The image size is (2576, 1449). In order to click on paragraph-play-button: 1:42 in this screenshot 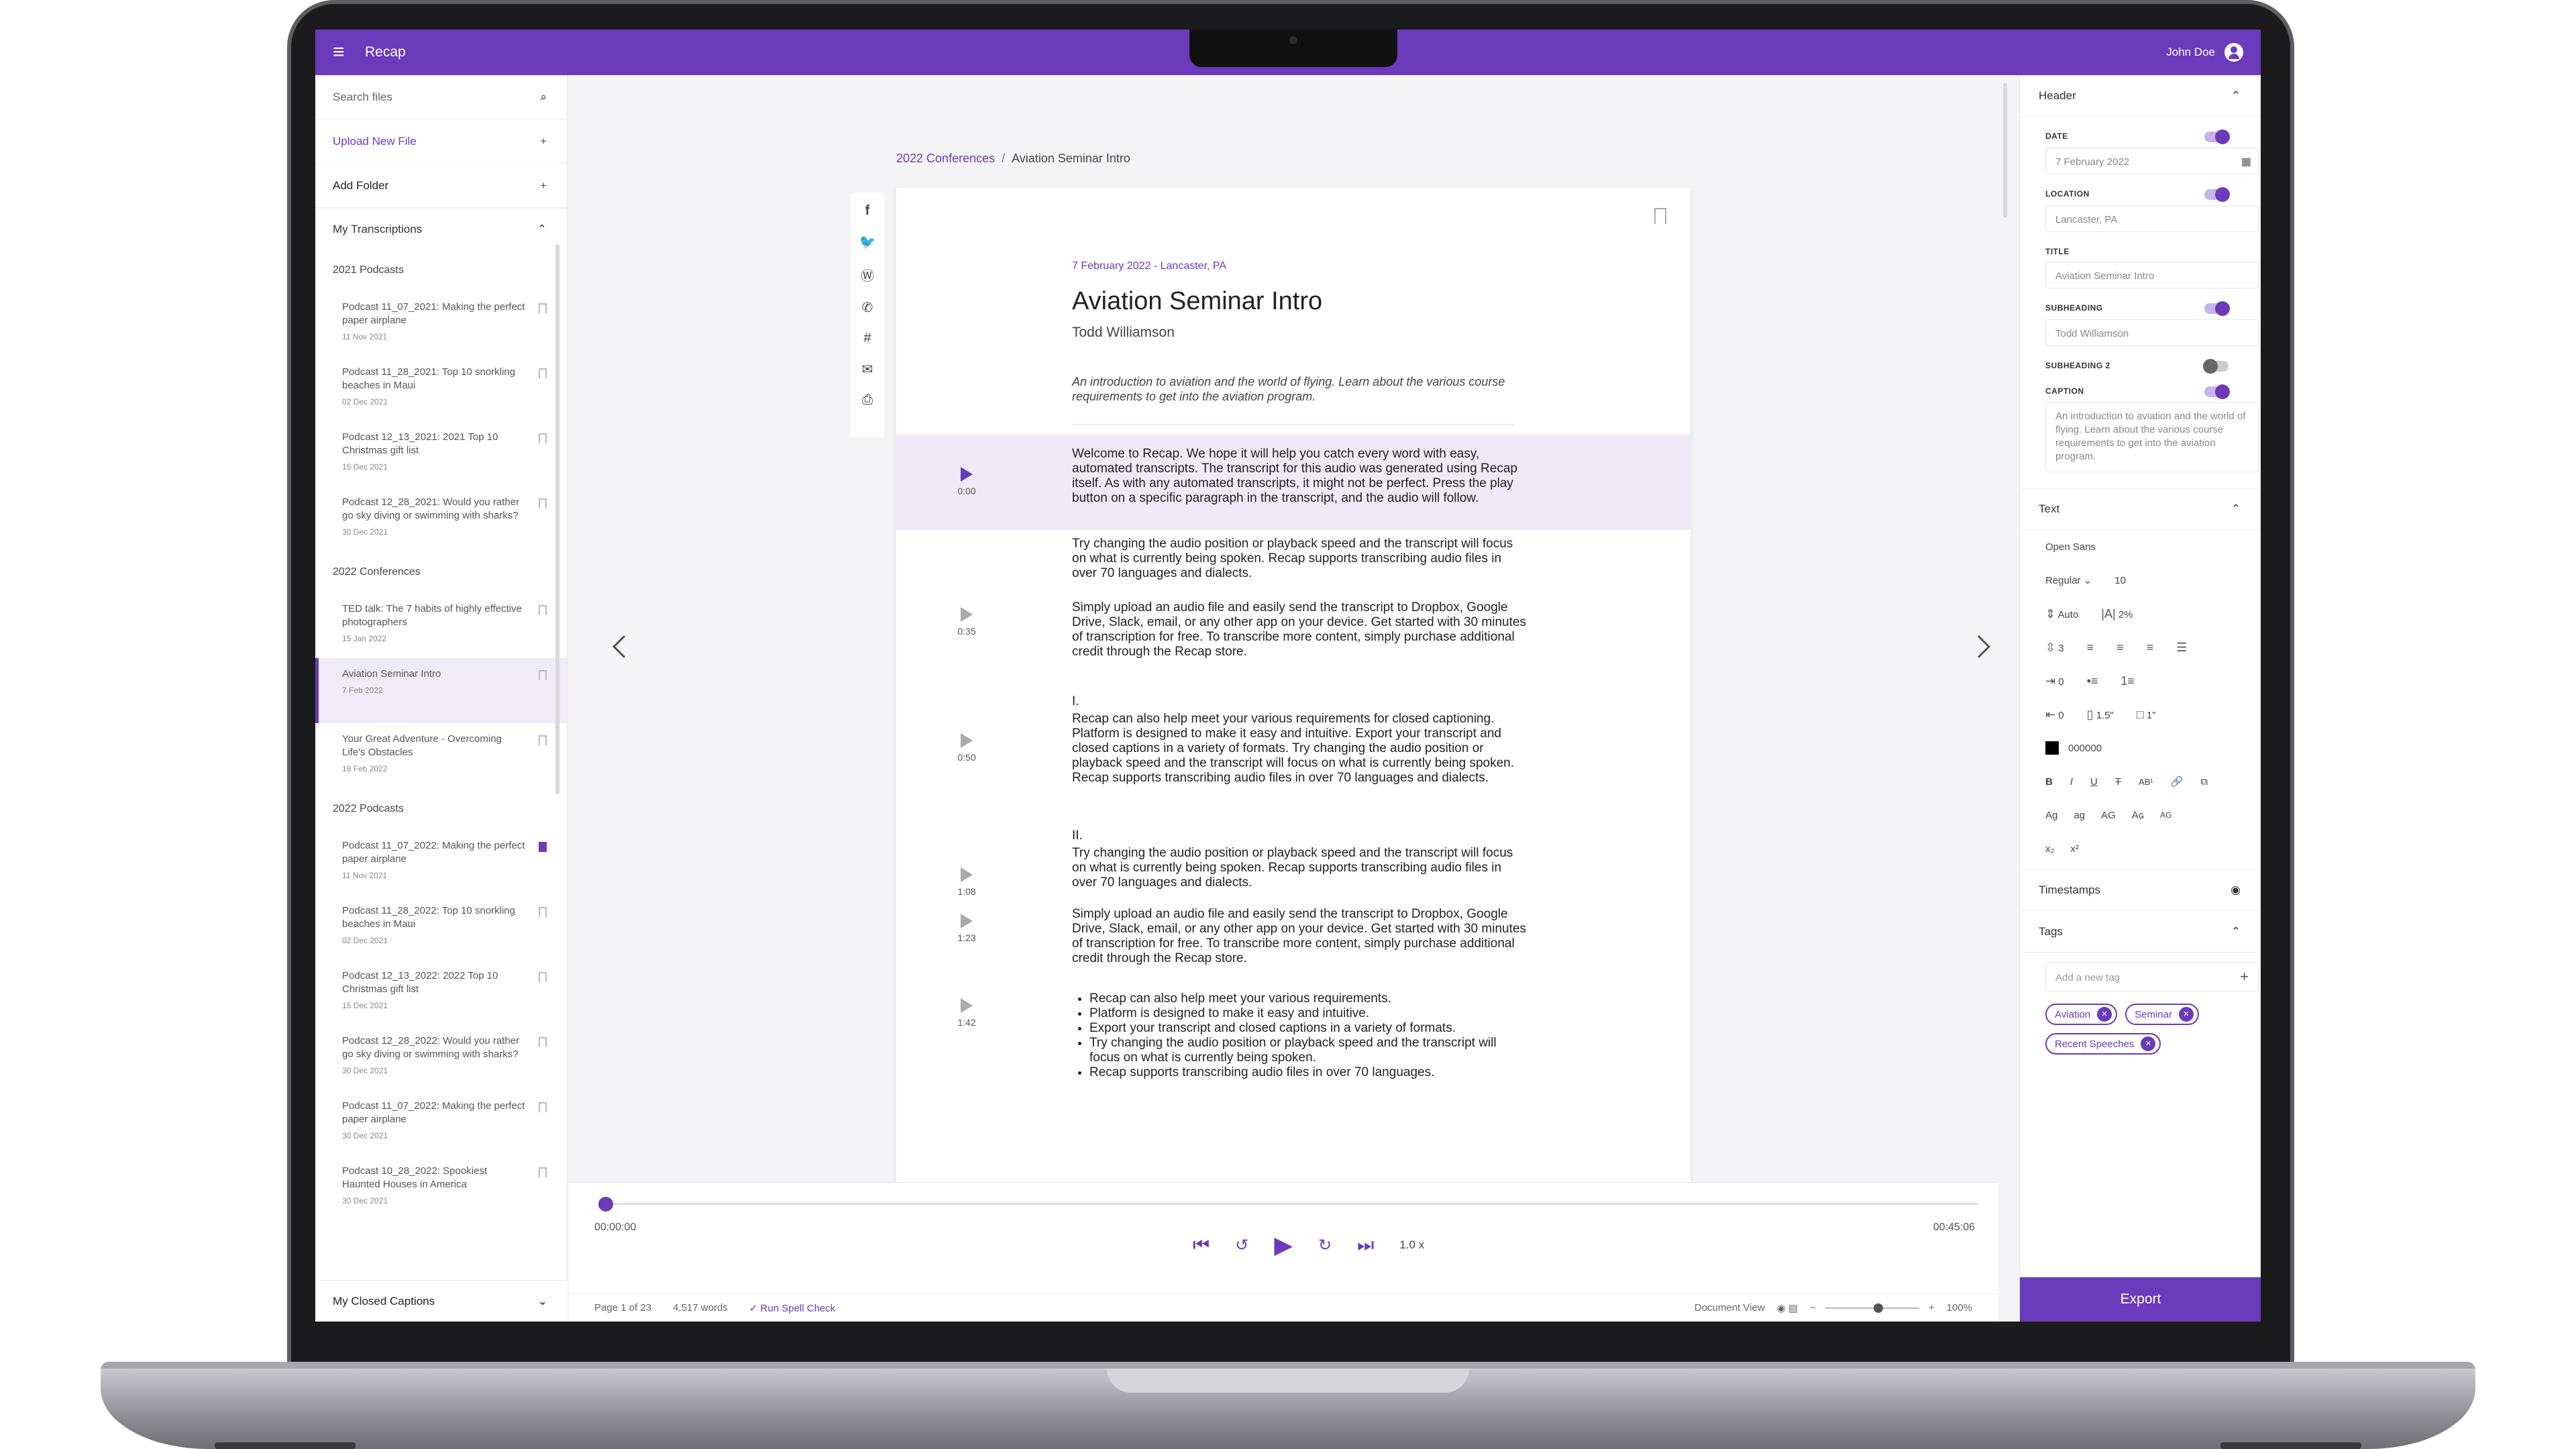, I will do `click(966, 1013)`.